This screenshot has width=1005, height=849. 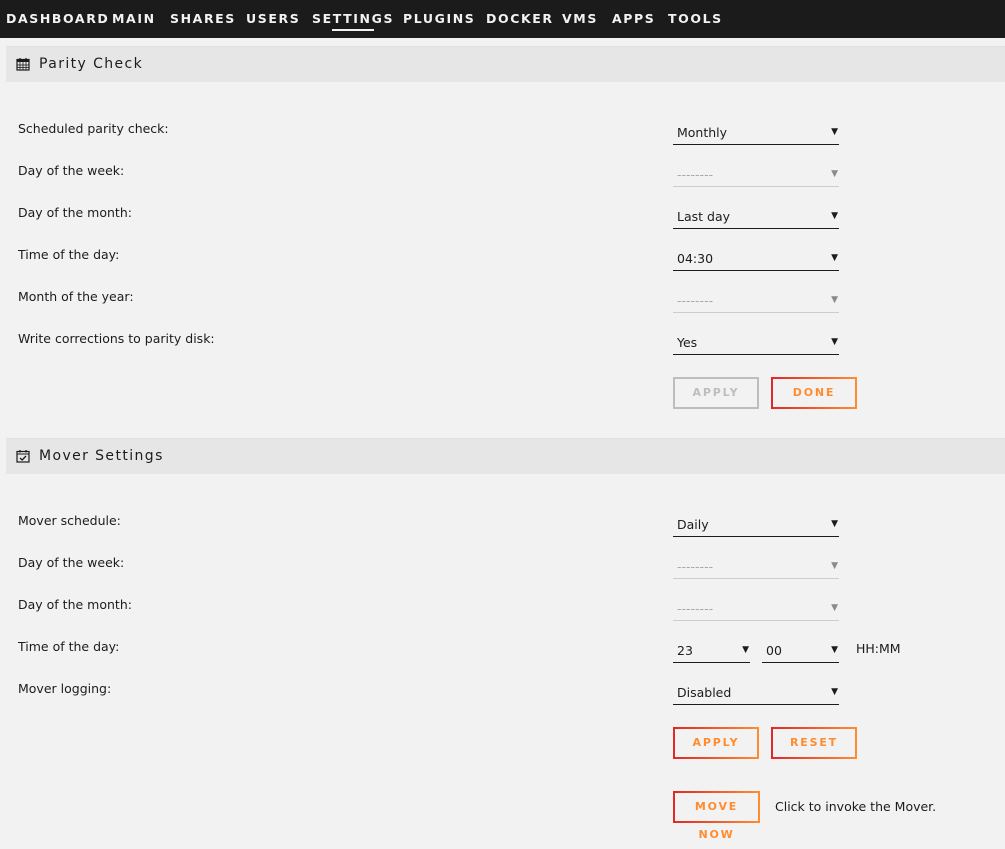 What do you see at coordinates (716, 816) in the screenshot?
I see `move-now-button: MOVE NOW` at bounding box center [716, 816].